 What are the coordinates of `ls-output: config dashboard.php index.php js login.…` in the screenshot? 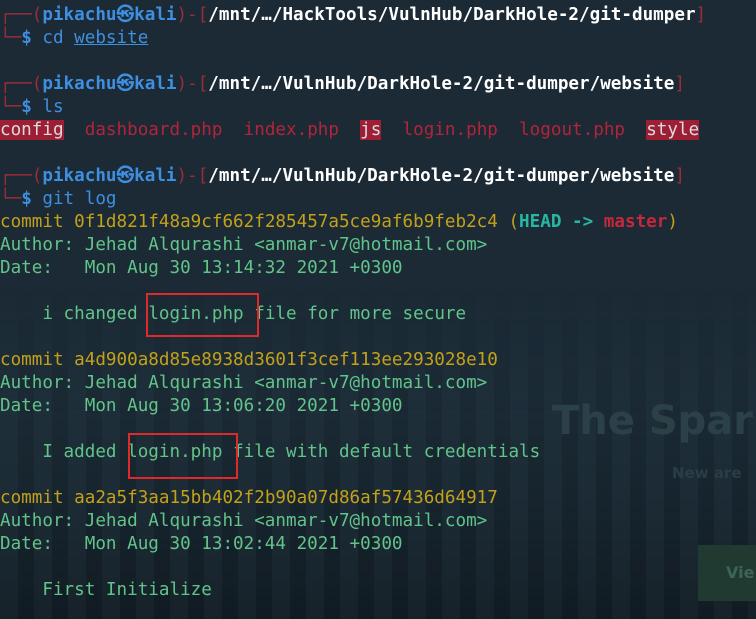 It's located at (350, 130).